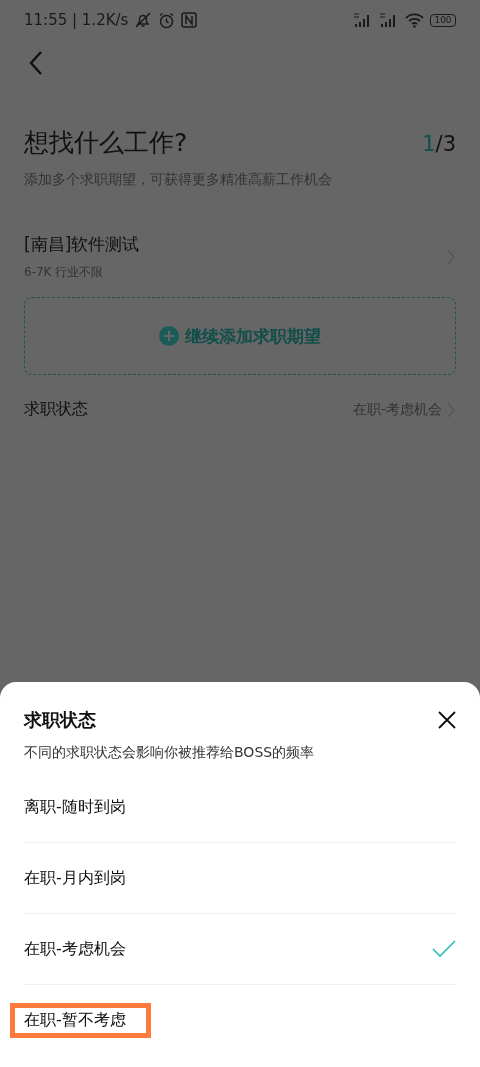  I want to click on nfc-icon, so click(189, 20).